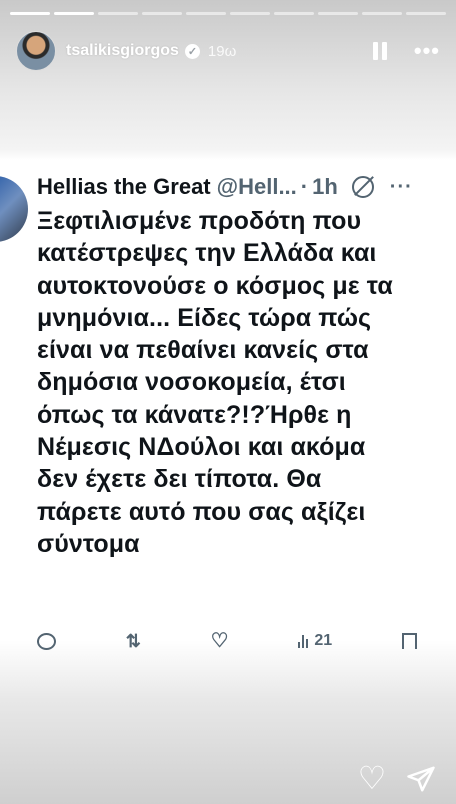  I want to click on reply-icon, so click(46, 641).